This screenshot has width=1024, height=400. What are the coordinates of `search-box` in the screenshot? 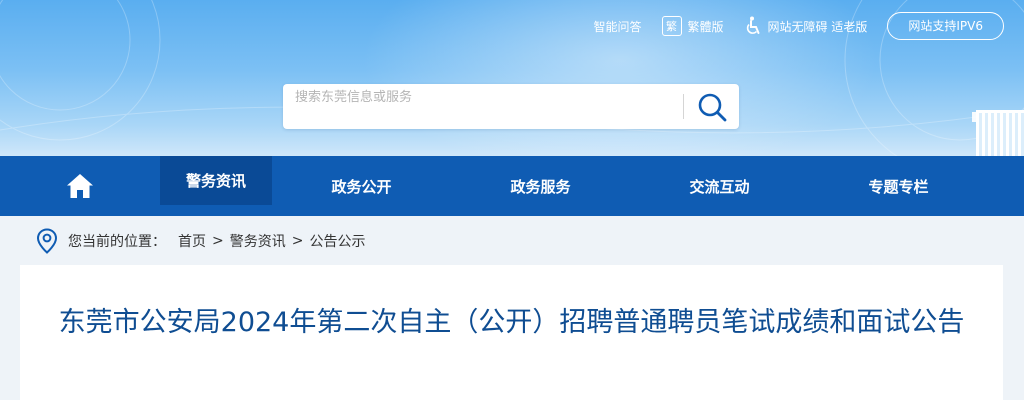 It's located at (511, 106).